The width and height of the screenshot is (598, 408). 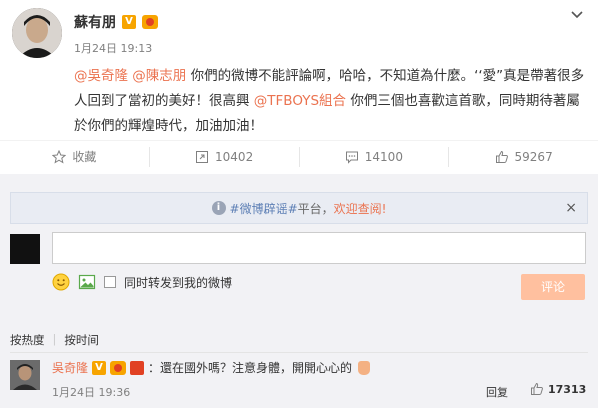 I want to click on repost-icon, so click(x=202, y=156).